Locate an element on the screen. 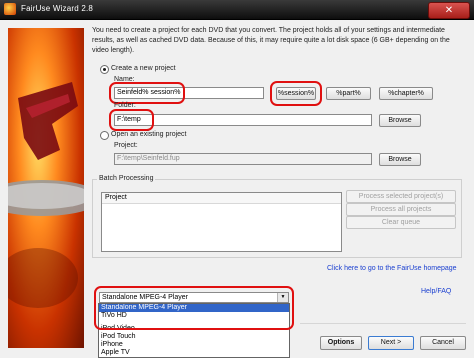  cancel-button: Cancel is located at coordinates (443, 343).